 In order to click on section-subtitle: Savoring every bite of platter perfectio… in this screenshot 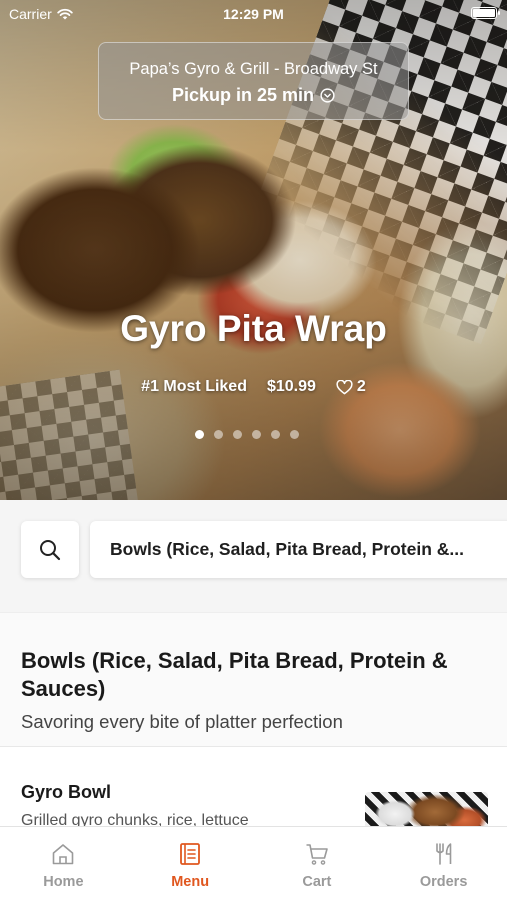, I will do `click(182, 721)`.